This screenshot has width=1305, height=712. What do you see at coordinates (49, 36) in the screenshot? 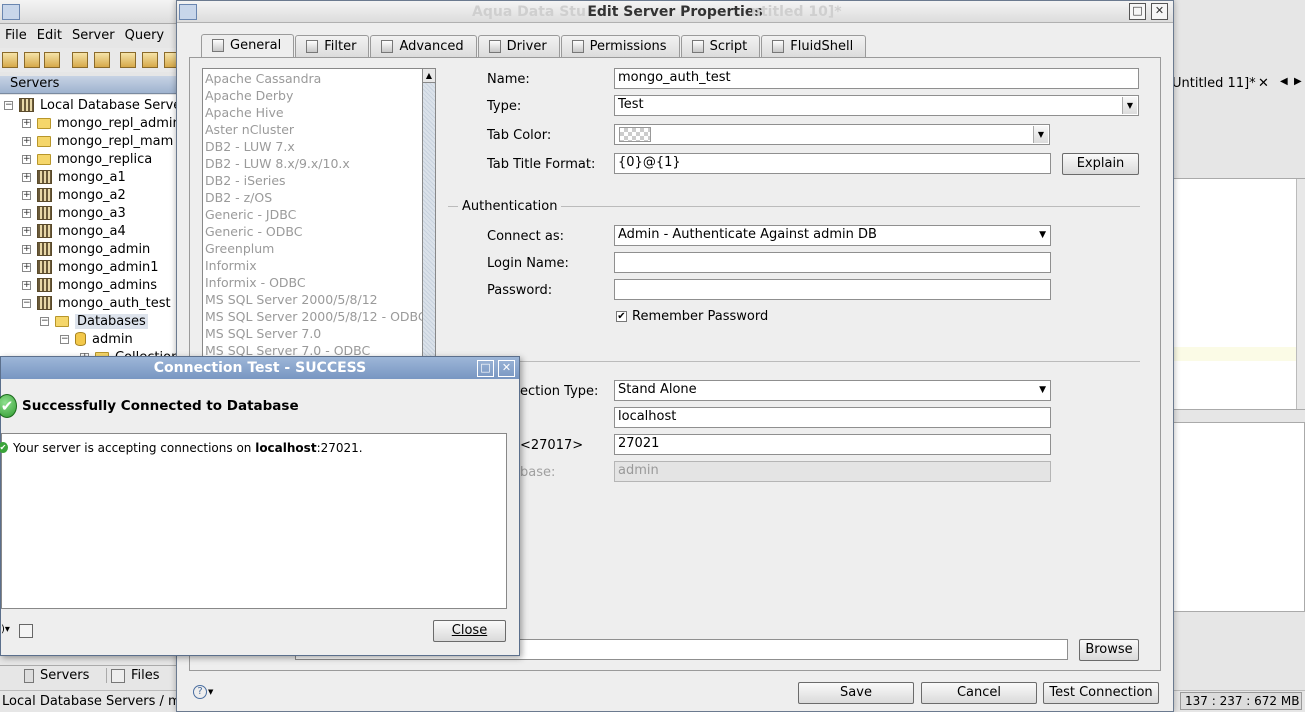
I see `menu-edit: Edit` at bounding box center [49, 36].